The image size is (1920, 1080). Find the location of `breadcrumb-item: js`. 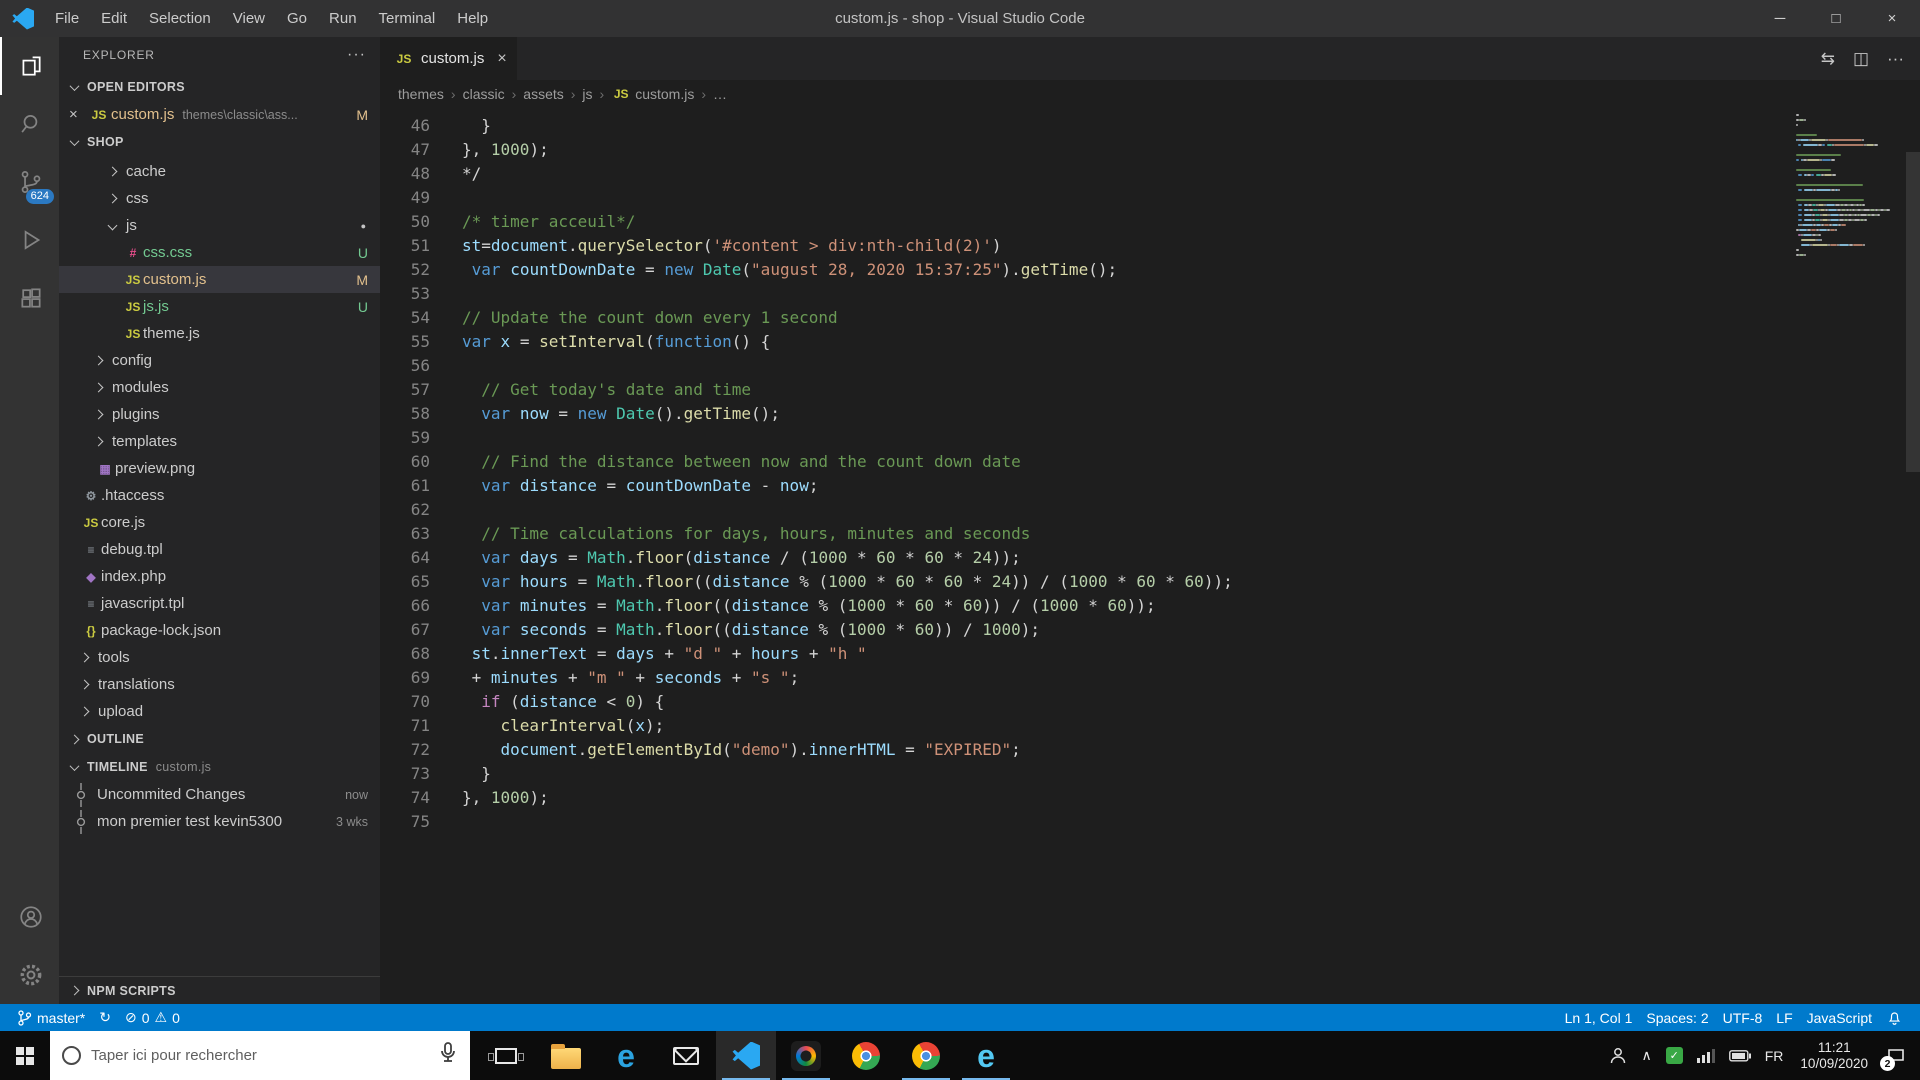

breadcrumb-item: js is located at coordinates (587, 94).